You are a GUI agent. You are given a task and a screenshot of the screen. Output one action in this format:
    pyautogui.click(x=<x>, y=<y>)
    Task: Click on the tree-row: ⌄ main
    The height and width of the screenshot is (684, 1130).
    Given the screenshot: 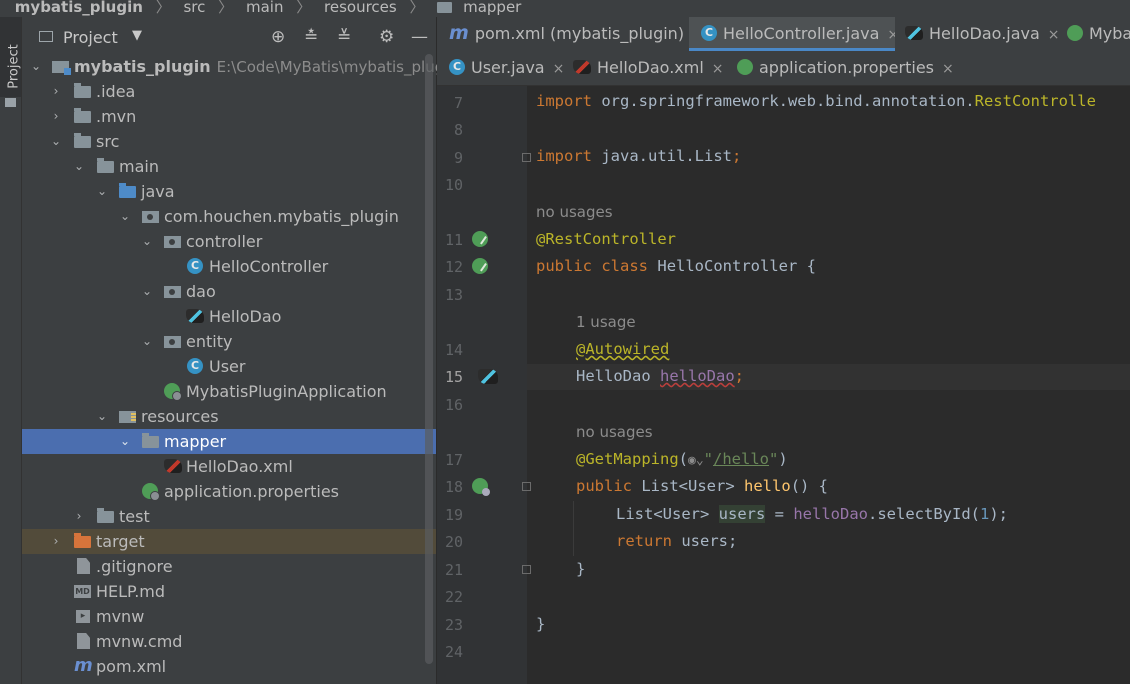 What is the action you would take?
    pyautogui.click(x=229, y=166)
    